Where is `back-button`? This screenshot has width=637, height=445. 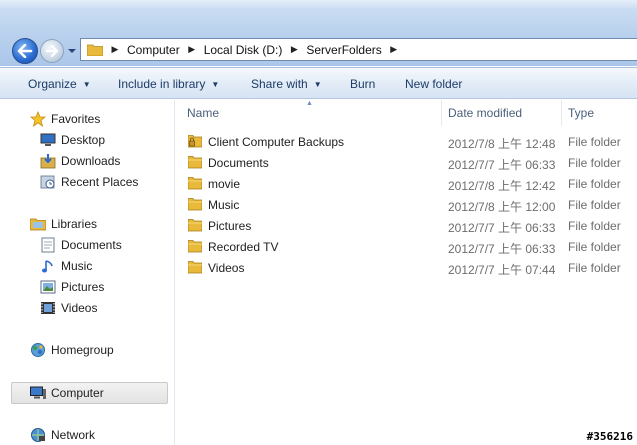
back-button is located at coordinates (25, 51).